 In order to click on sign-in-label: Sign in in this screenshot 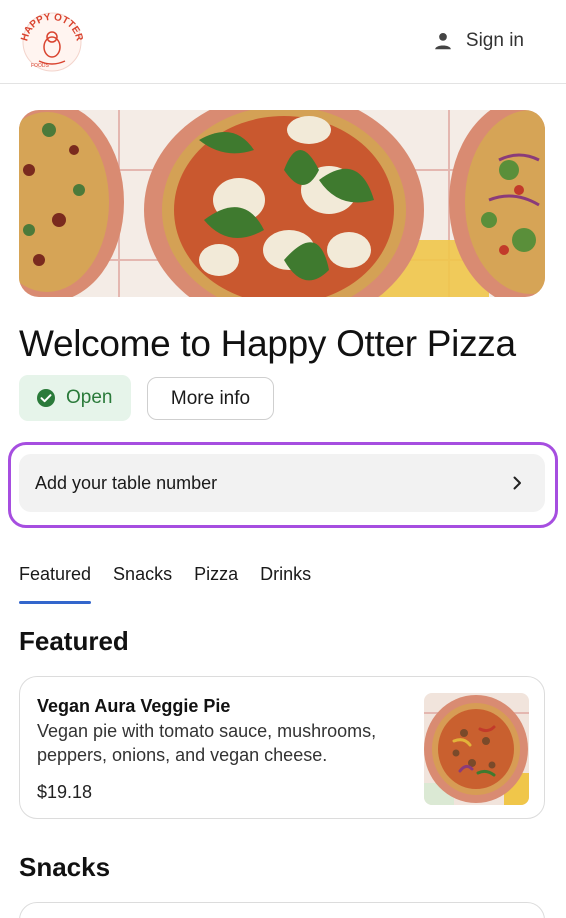, I will do `click(494, 40)`.